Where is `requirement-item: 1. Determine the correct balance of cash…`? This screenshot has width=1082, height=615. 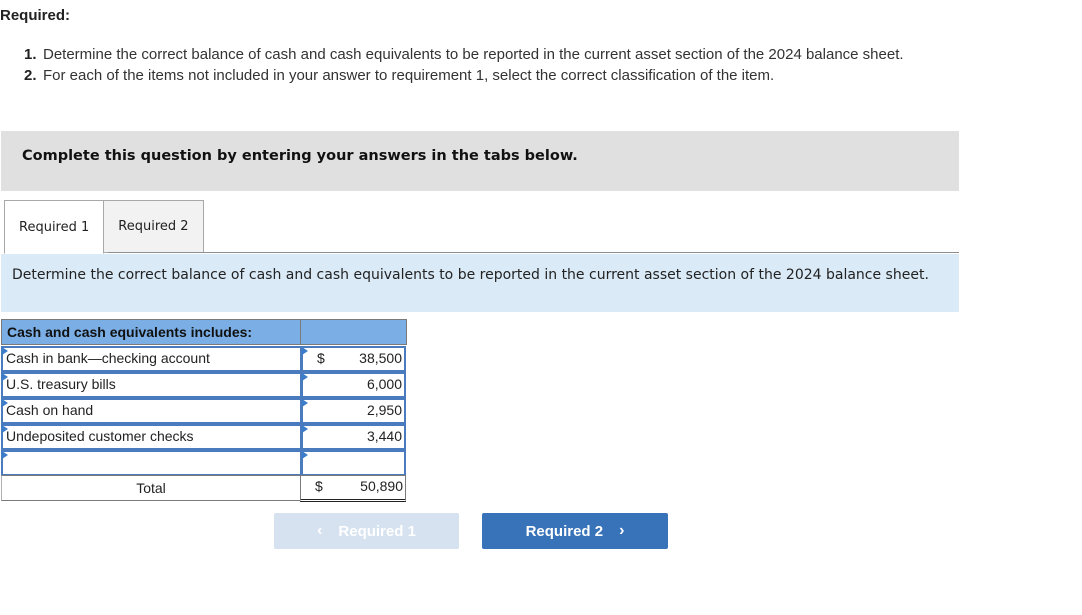
requirement-item: 1. Determine the correct balance of cash… is located at coordinates (524, 54).